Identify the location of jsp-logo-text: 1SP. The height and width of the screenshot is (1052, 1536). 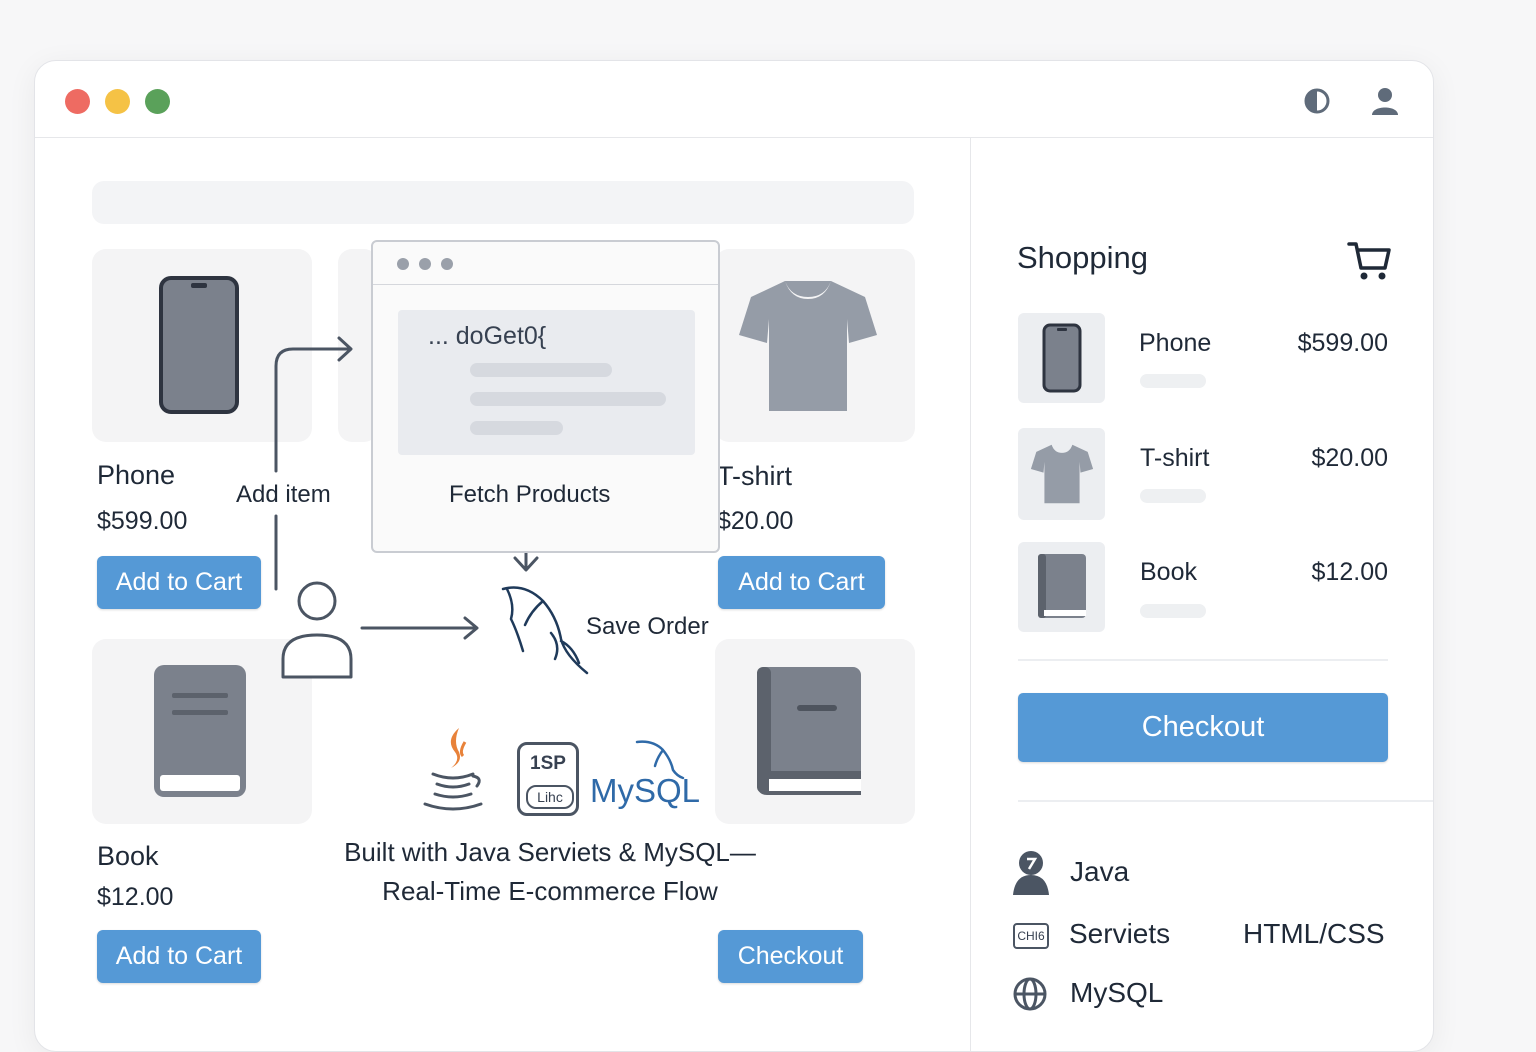
(548, 763).